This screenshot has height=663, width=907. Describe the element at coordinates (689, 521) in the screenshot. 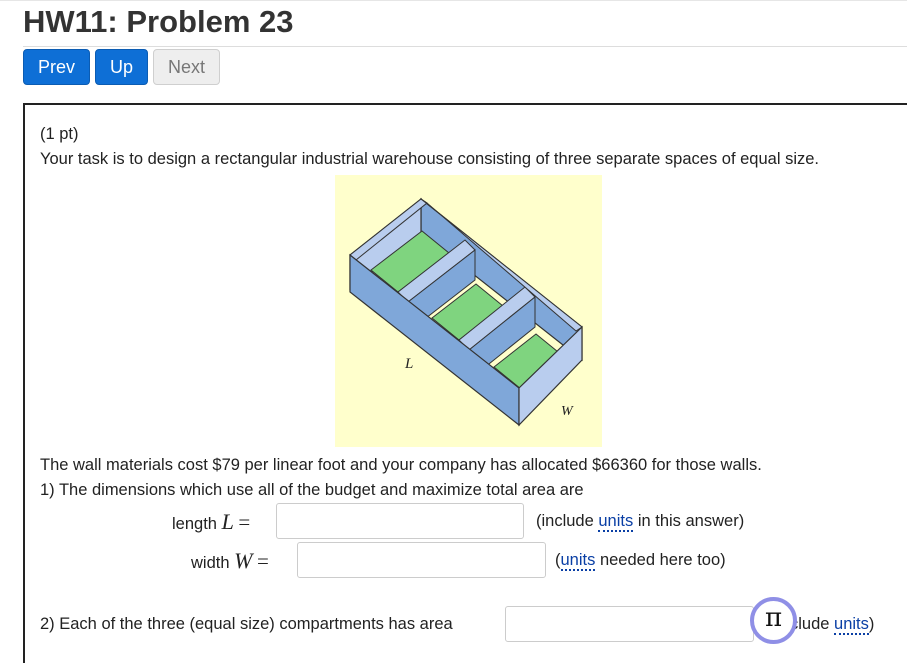

I see `hint-text: in this answer)` at that location.